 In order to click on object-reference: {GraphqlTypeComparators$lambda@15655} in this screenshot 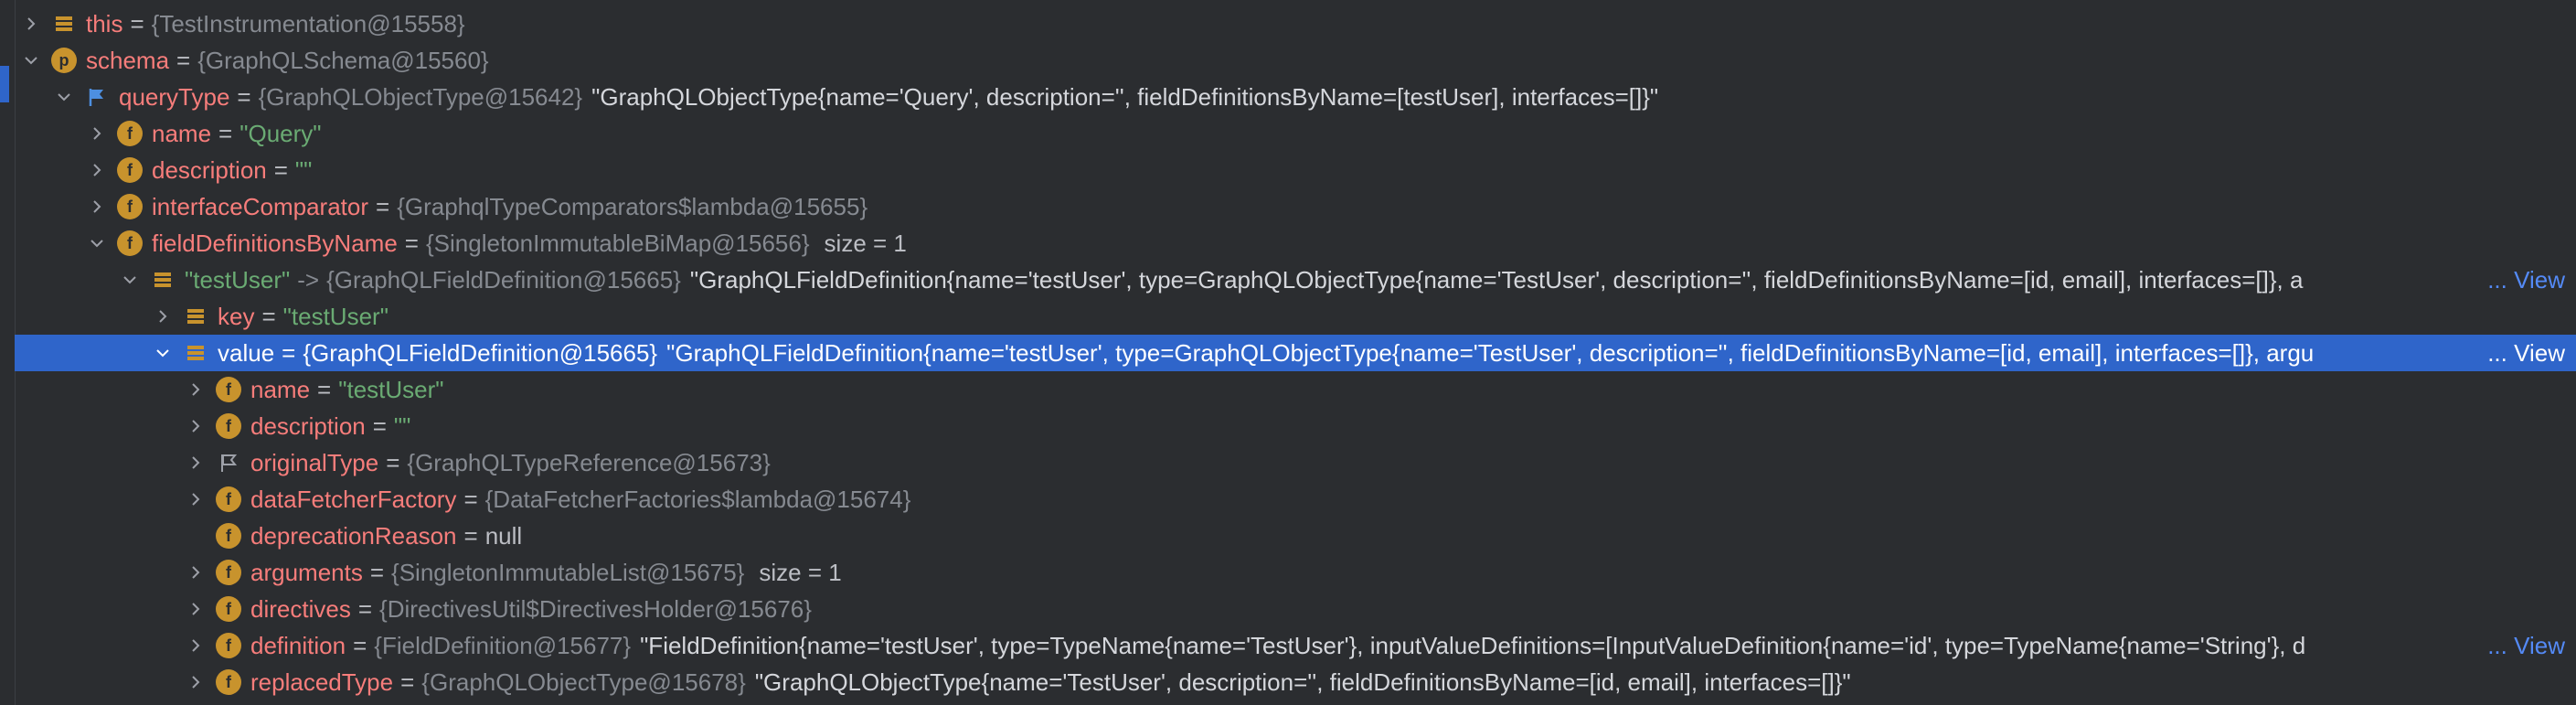, I will do `click(632, 206)`.